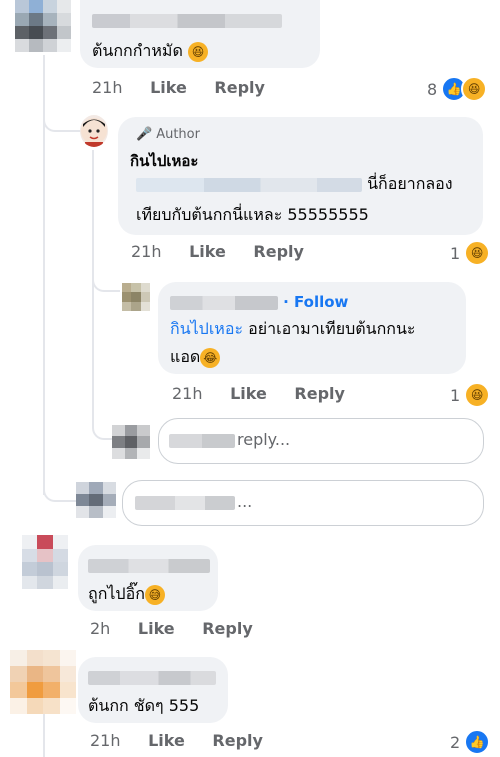 The width and height of the screenshot is (500, 757). I want to click on reaction-summary: 2 👍, so click(470, 742).